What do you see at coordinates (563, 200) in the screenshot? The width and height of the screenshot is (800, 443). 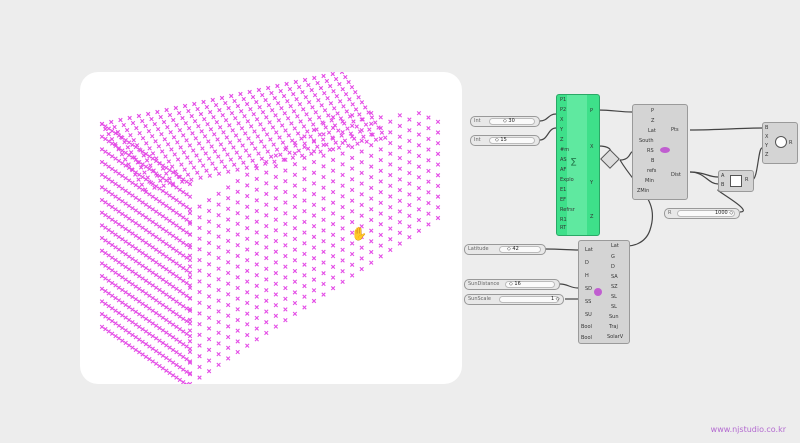 I see `input-port-label: EF` at bounding box center [563, 200].